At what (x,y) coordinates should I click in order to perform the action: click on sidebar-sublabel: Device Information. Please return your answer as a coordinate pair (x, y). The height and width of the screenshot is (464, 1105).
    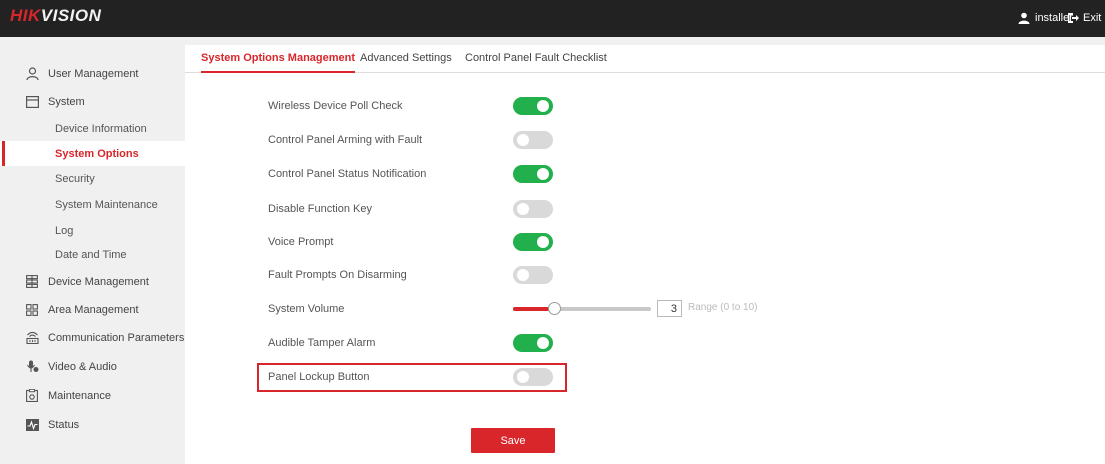
    Looking at the image, I should click on (101, 128).